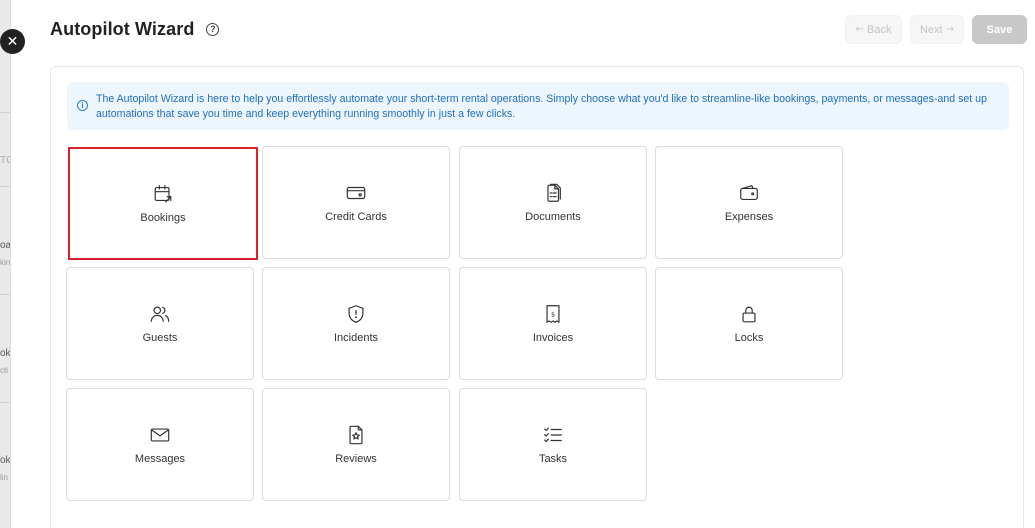 The height and width of the screenshot is (528, 1035). What do you see at coordinates (554, 192) in the screenshot?
I see `documents-icon` at bounding box center [554, 192].